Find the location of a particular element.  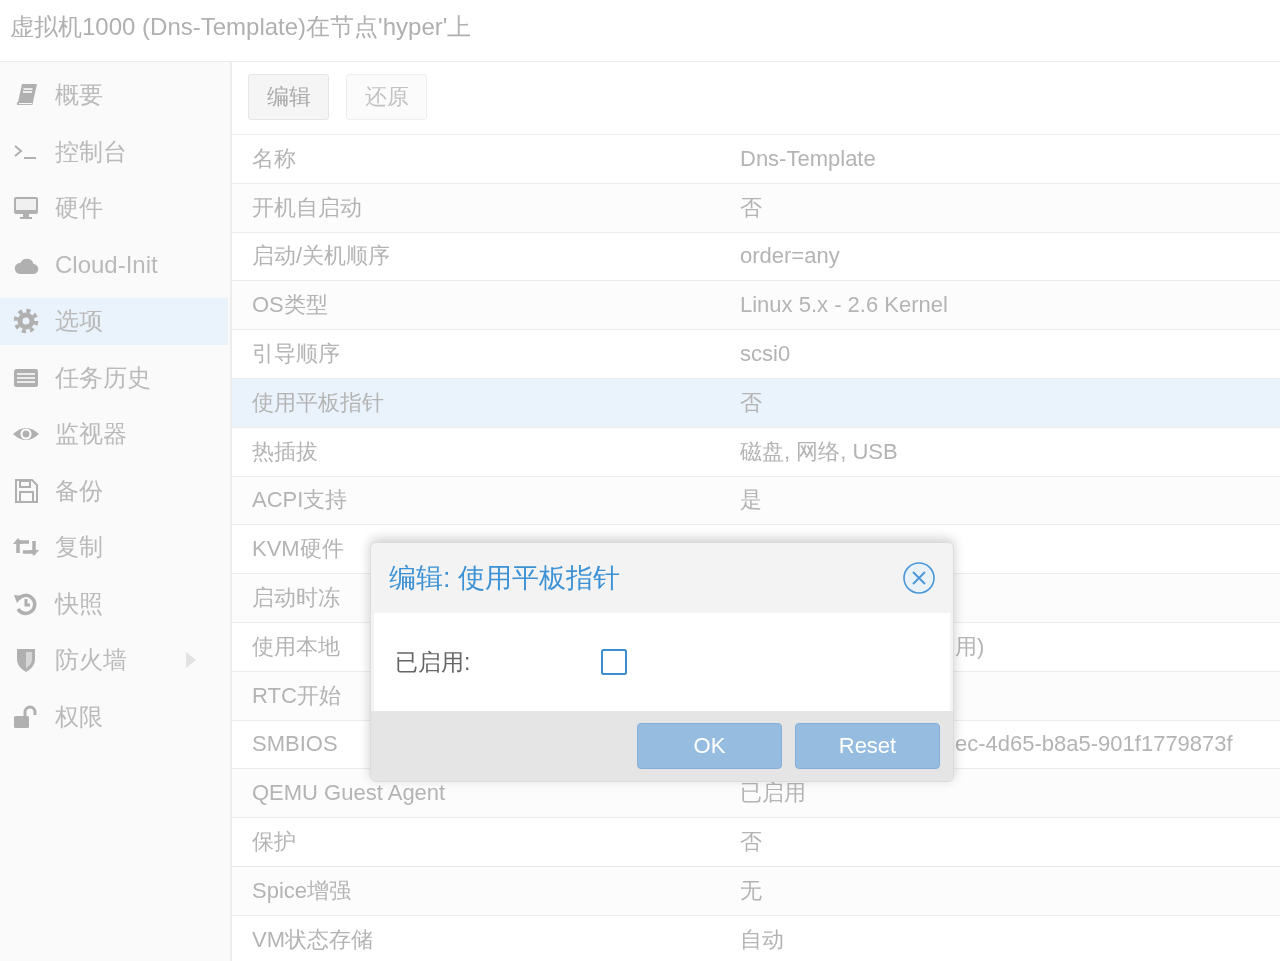

property-value: 用) is located at coordinates (970, 646).